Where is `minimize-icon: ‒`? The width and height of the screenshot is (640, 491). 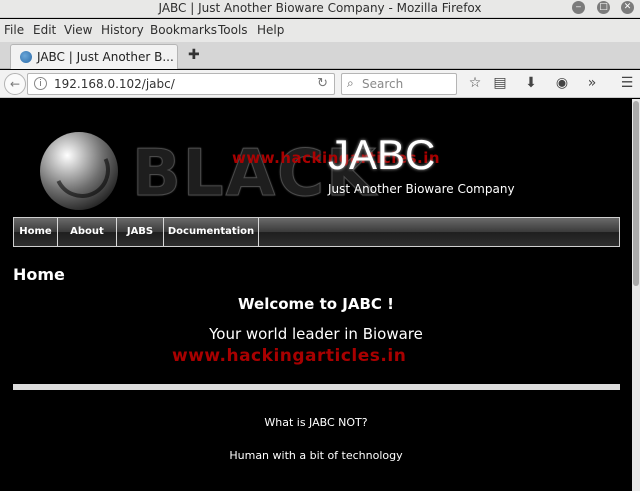 minimize-icon: ‒ is located at coordinates (578, 7).